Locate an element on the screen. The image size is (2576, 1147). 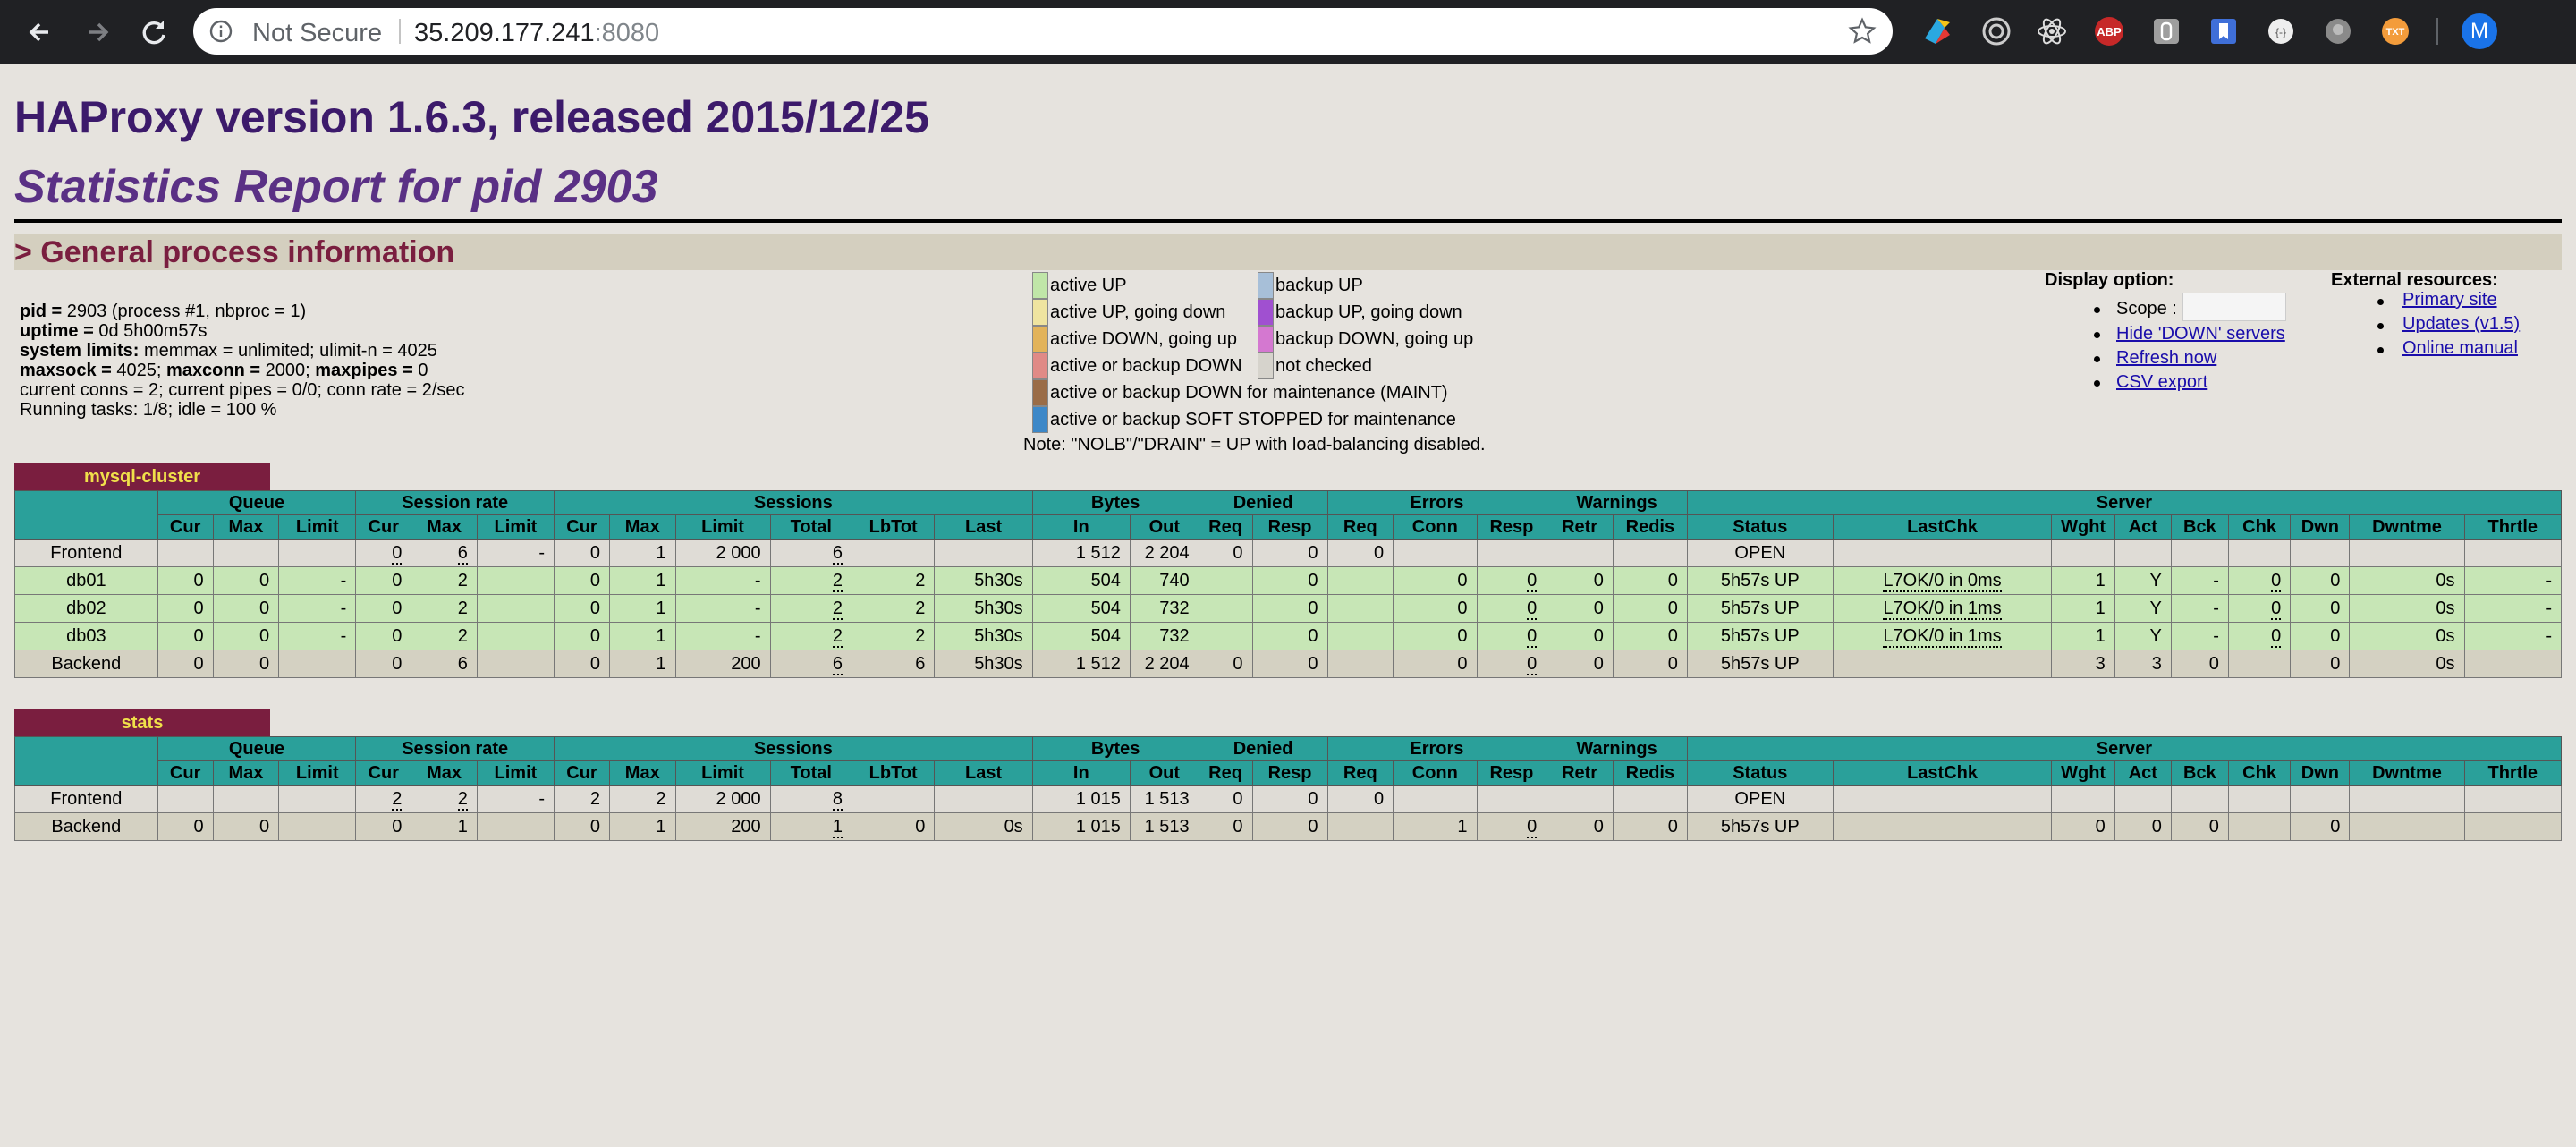
primary-site-link: Primary site is located at coordinates (2449, 300).